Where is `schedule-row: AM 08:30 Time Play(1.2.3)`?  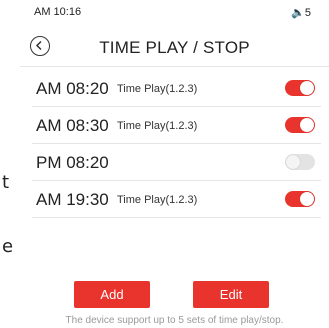
schedule-row: AM 08:30 Time Play(1.2.3) is located at coordinates (176, 125).